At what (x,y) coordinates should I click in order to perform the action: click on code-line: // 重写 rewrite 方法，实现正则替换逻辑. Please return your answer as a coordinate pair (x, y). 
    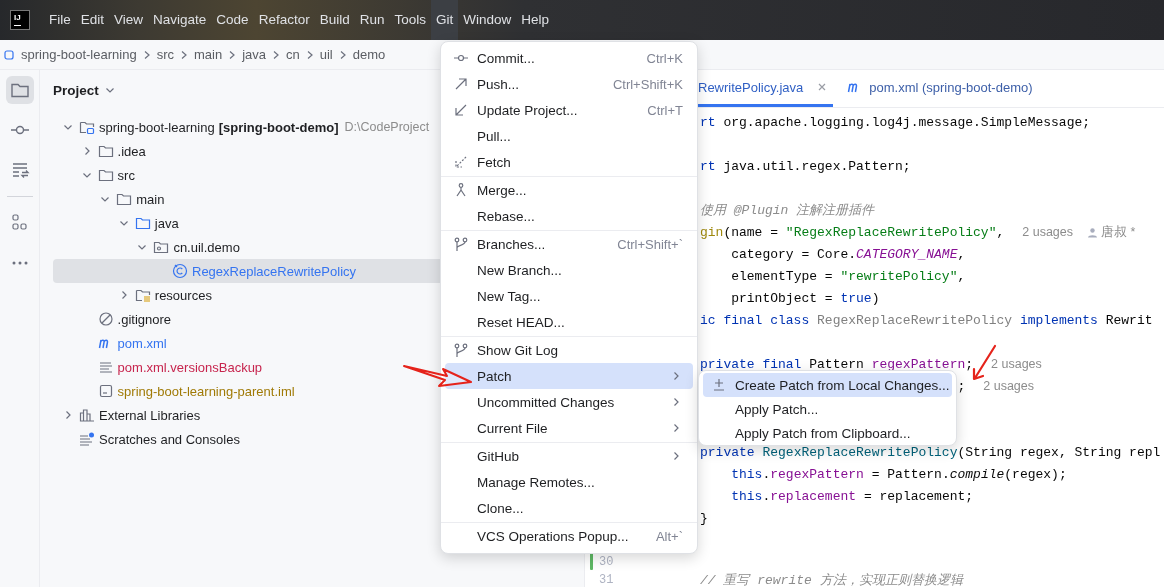
    Looking at the image, I should click on (831, 579).